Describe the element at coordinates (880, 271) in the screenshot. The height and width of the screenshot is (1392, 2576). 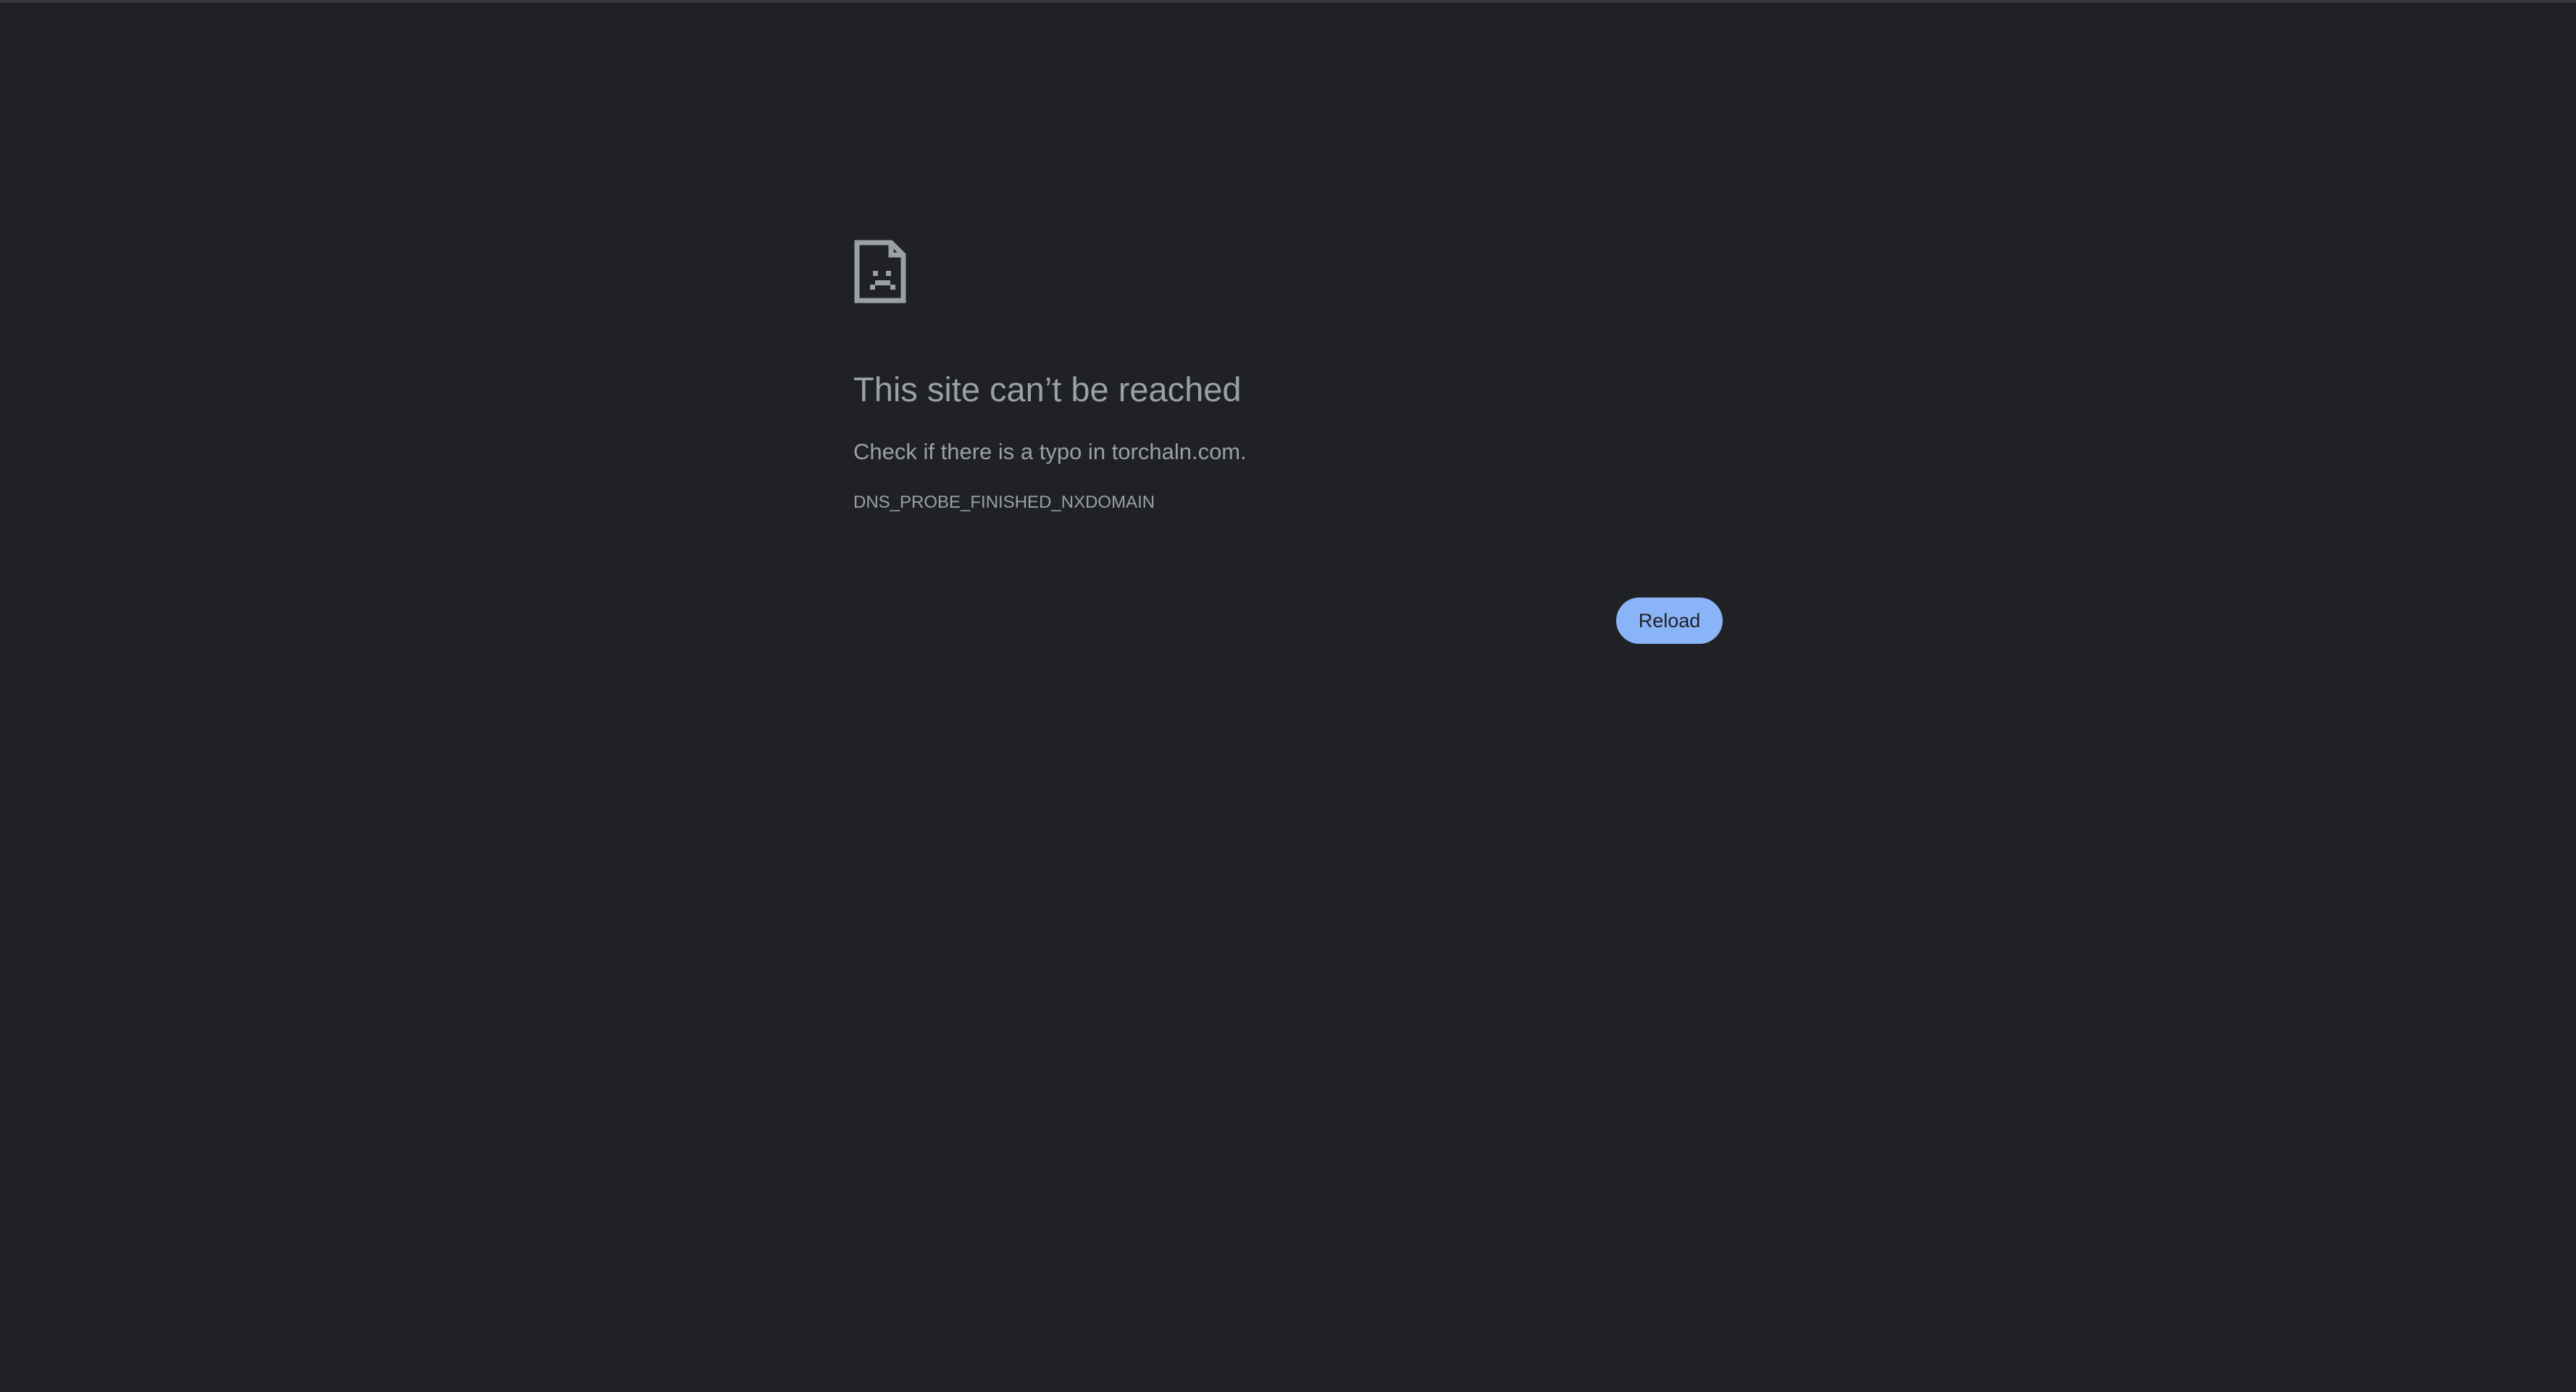
I see `sad-document-icon` at that location.